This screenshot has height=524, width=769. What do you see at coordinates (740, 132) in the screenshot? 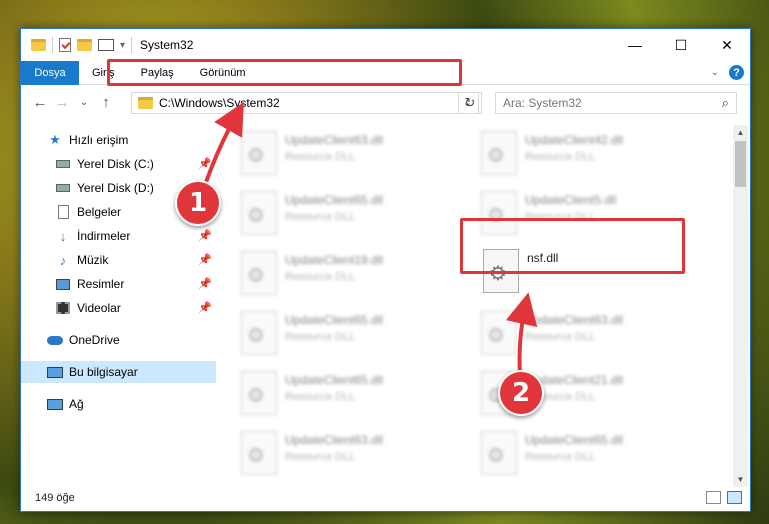
I see `scroll-up-arrow-icon: ▲` at bounding box center [740, 132].